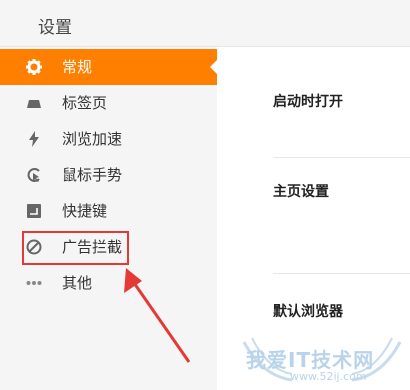 This screenshot has height=390, width=410. Describe the element at coordinates (308, 312) in the screenshot. I see `section-title-default-browser: 默认浏览器` at that location.